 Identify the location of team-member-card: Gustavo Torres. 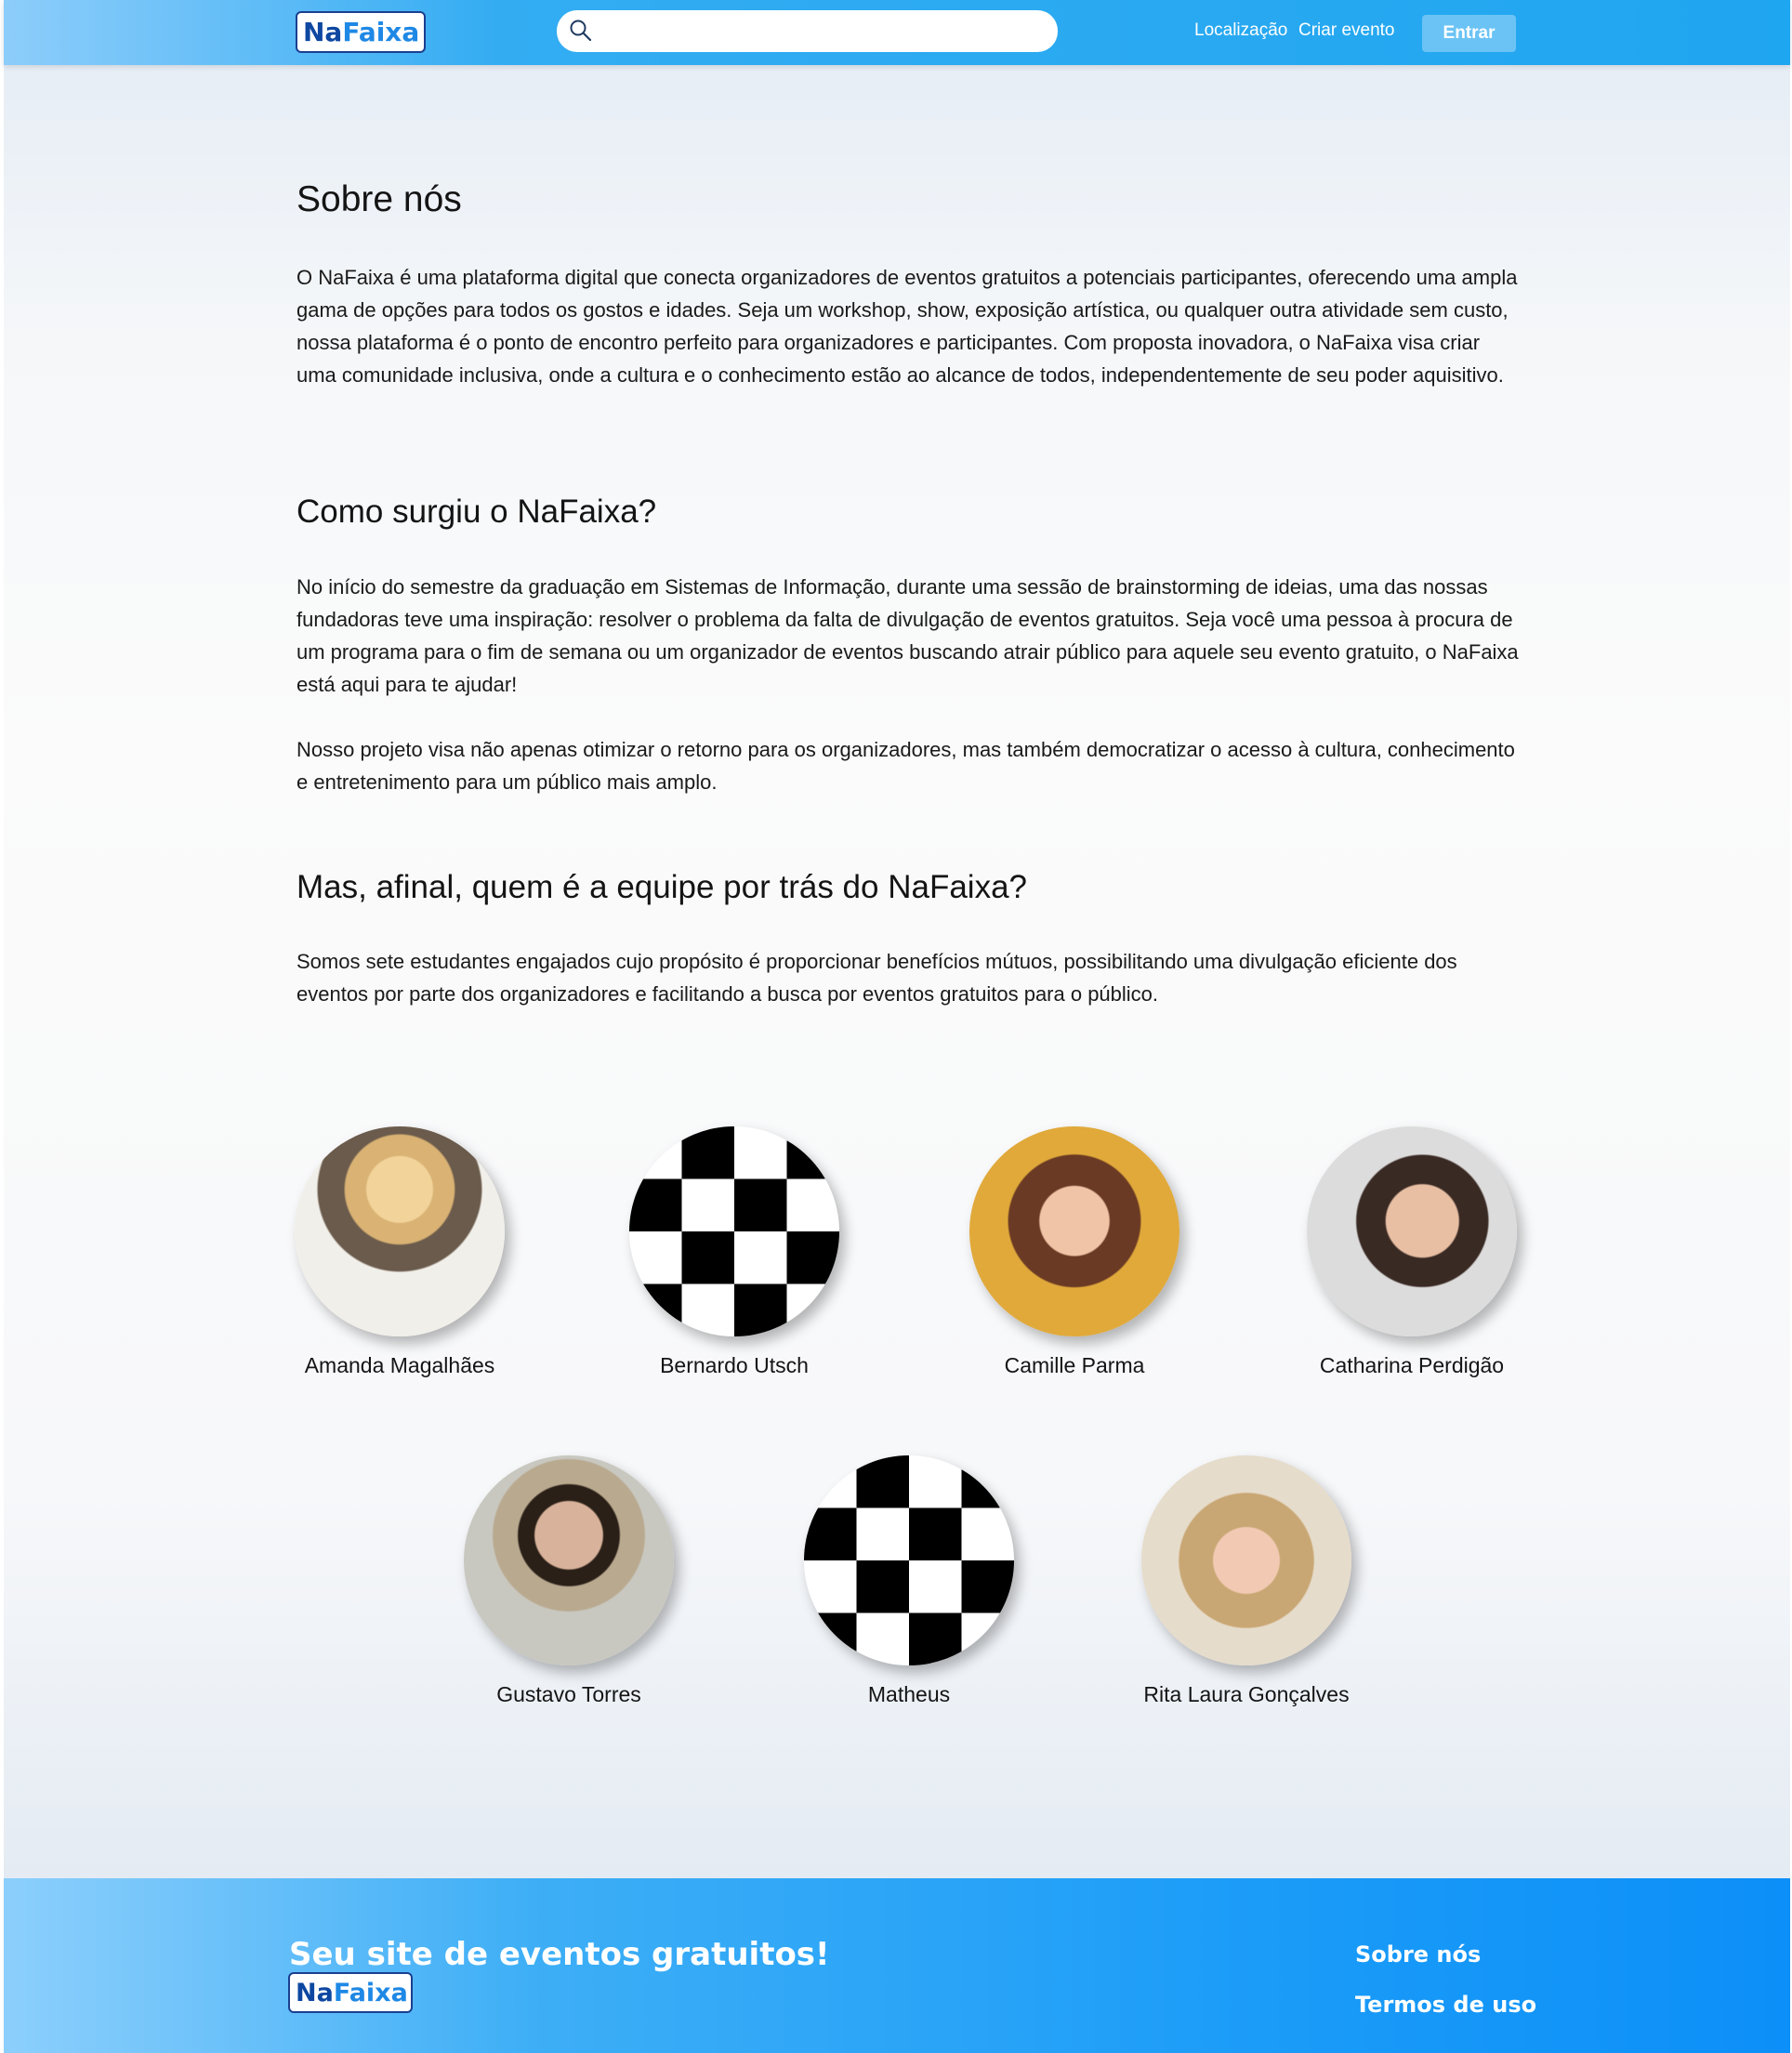
(569, 1581).